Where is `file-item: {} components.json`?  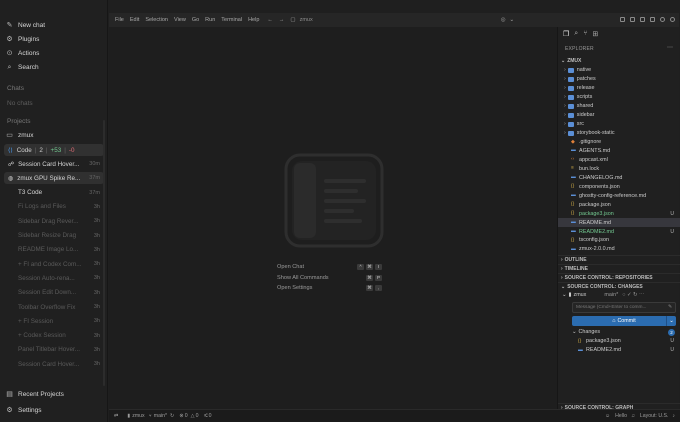
file-item: {} components.json is located at coordinates (619, 186).